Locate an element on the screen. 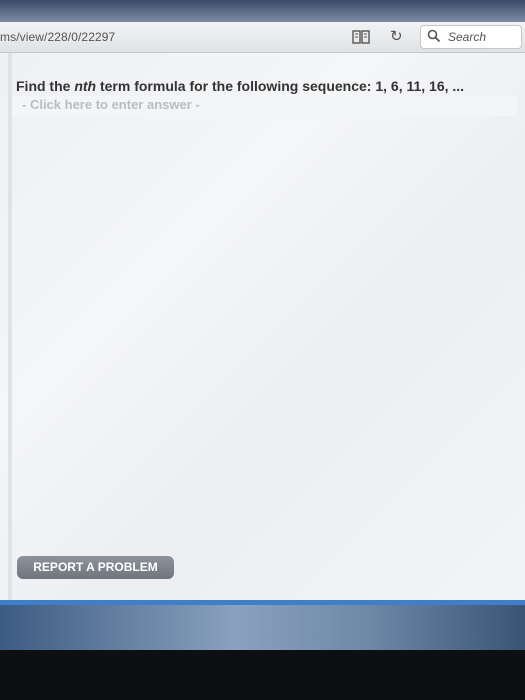 This screenshot has width=525, height=700. search-placeholder: Search is located at coordinates (467, 37).